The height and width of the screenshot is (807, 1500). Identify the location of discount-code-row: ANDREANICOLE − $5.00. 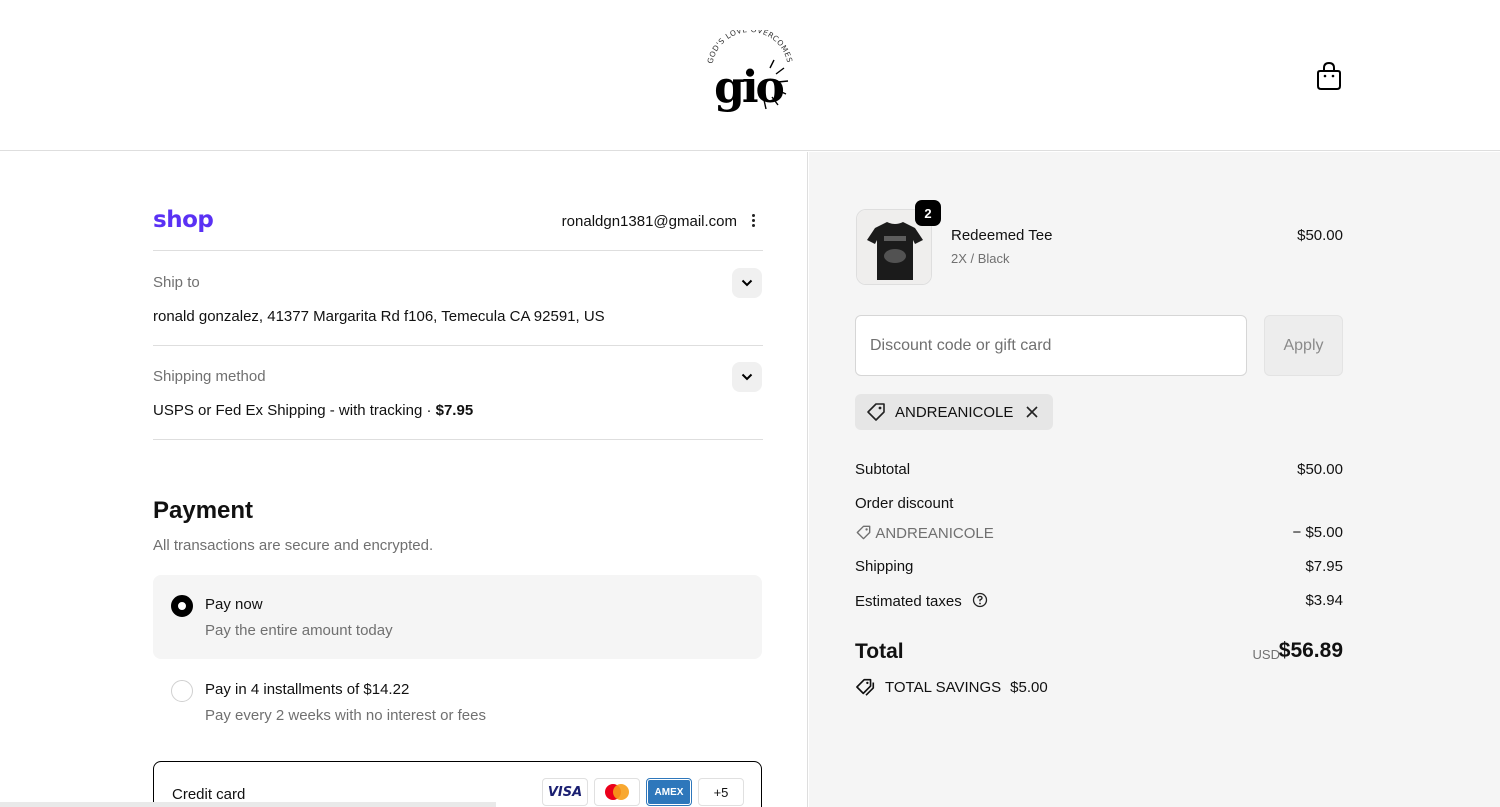
(1099, 533).